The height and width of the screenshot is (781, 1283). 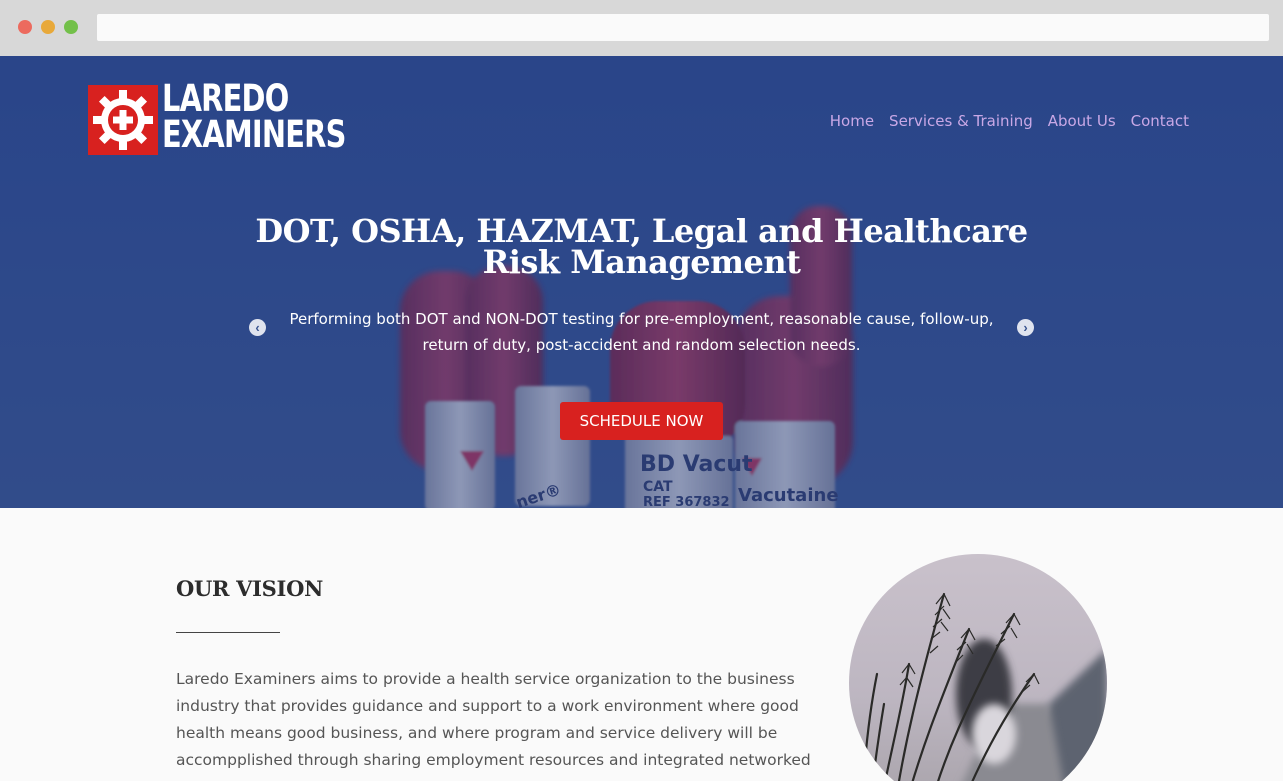 What do you see at coordinates (254, 134) in the screenshot?
I see `logo-line2: EXAMINERS` at bounding box center [254, 134].